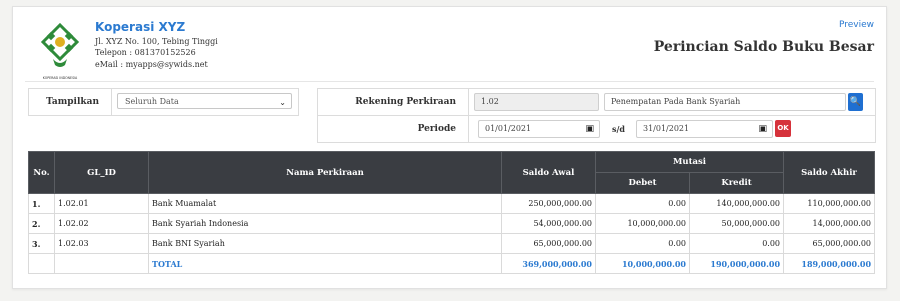 The width and height of the screenshot is (900, 301). What do you see at coordinates (41, 203) in the screenshot?
I see `row-no: 1.` at bounding box center [41, 203].